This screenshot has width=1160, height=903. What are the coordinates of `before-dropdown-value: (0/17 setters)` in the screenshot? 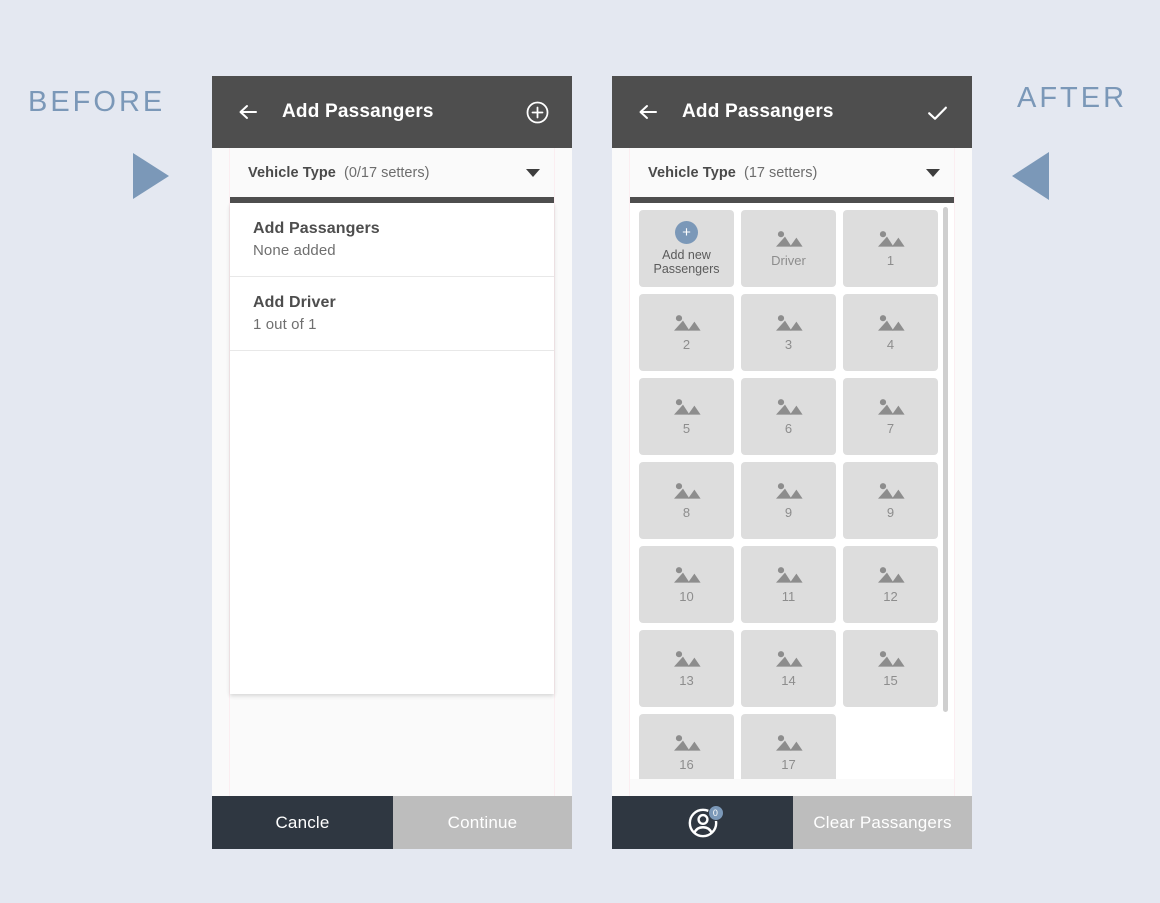 It's located at (386, 172).